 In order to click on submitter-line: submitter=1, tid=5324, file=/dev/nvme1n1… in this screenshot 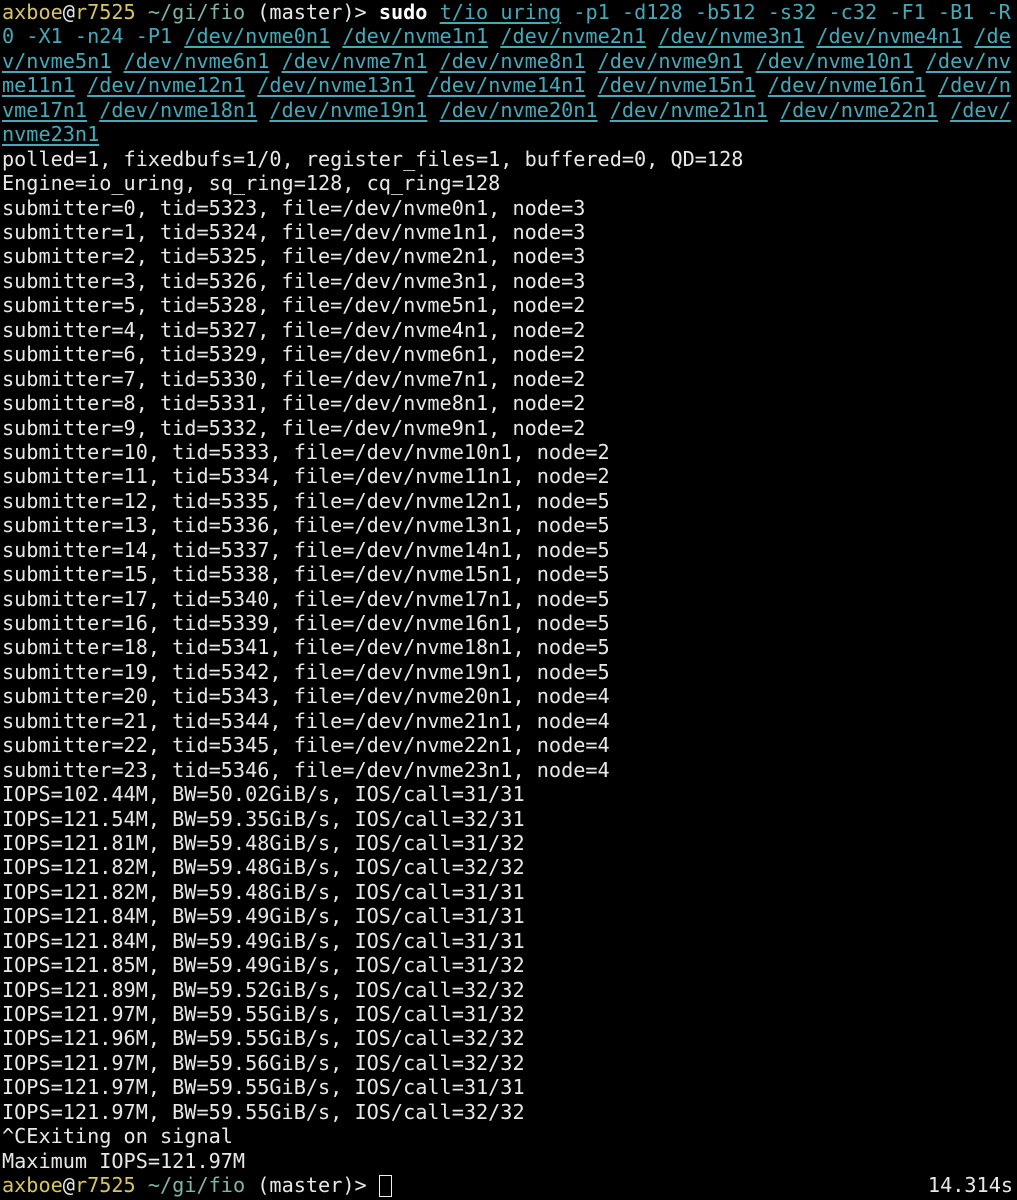, I will do `click(294, 232)`.